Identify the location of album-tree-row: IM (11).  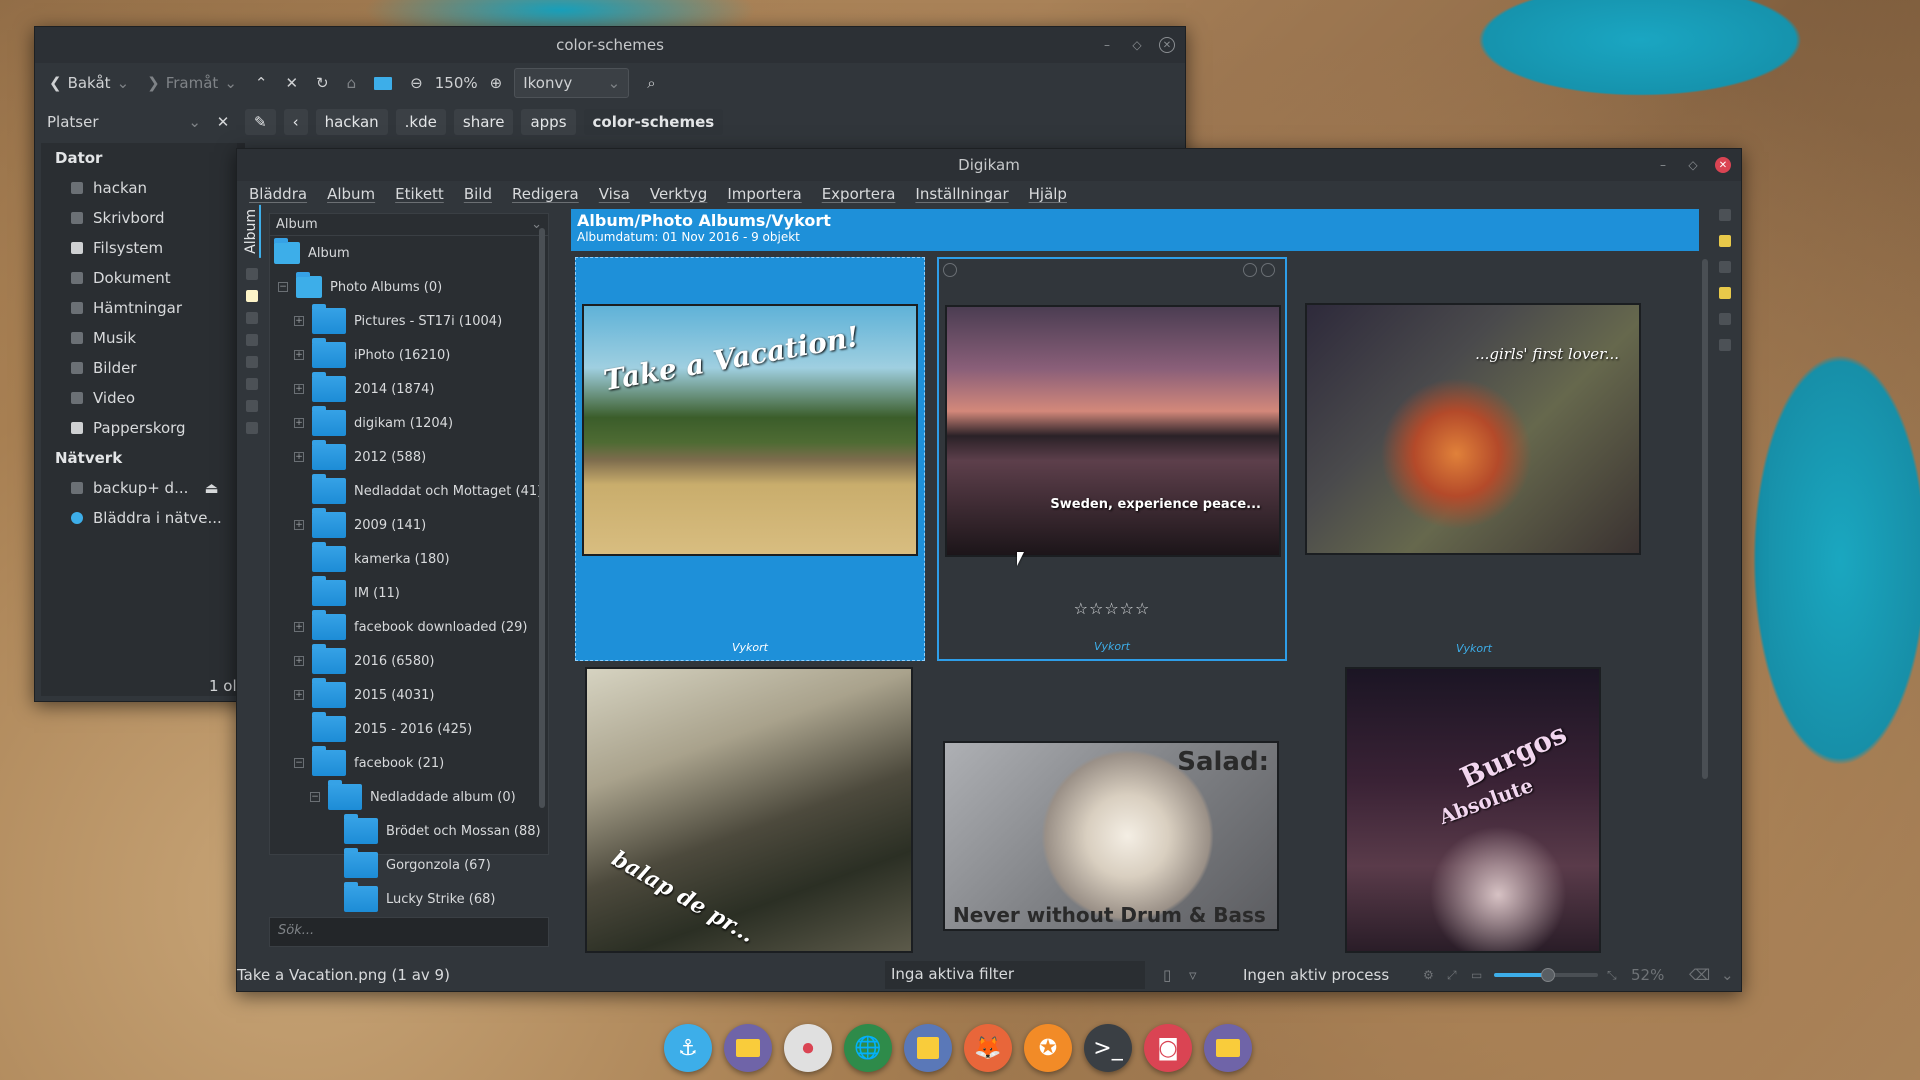
(409, 593).